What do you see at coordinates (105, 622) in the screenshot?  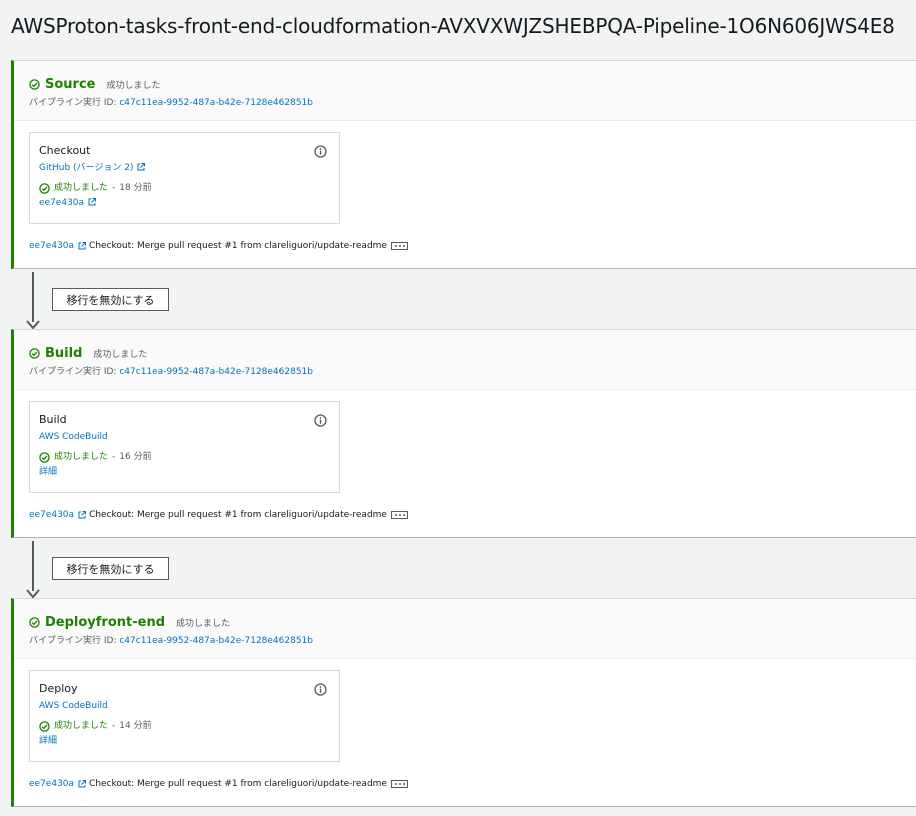 I see `stage-name: Deployfront-end` at bounding box center [105, 622].